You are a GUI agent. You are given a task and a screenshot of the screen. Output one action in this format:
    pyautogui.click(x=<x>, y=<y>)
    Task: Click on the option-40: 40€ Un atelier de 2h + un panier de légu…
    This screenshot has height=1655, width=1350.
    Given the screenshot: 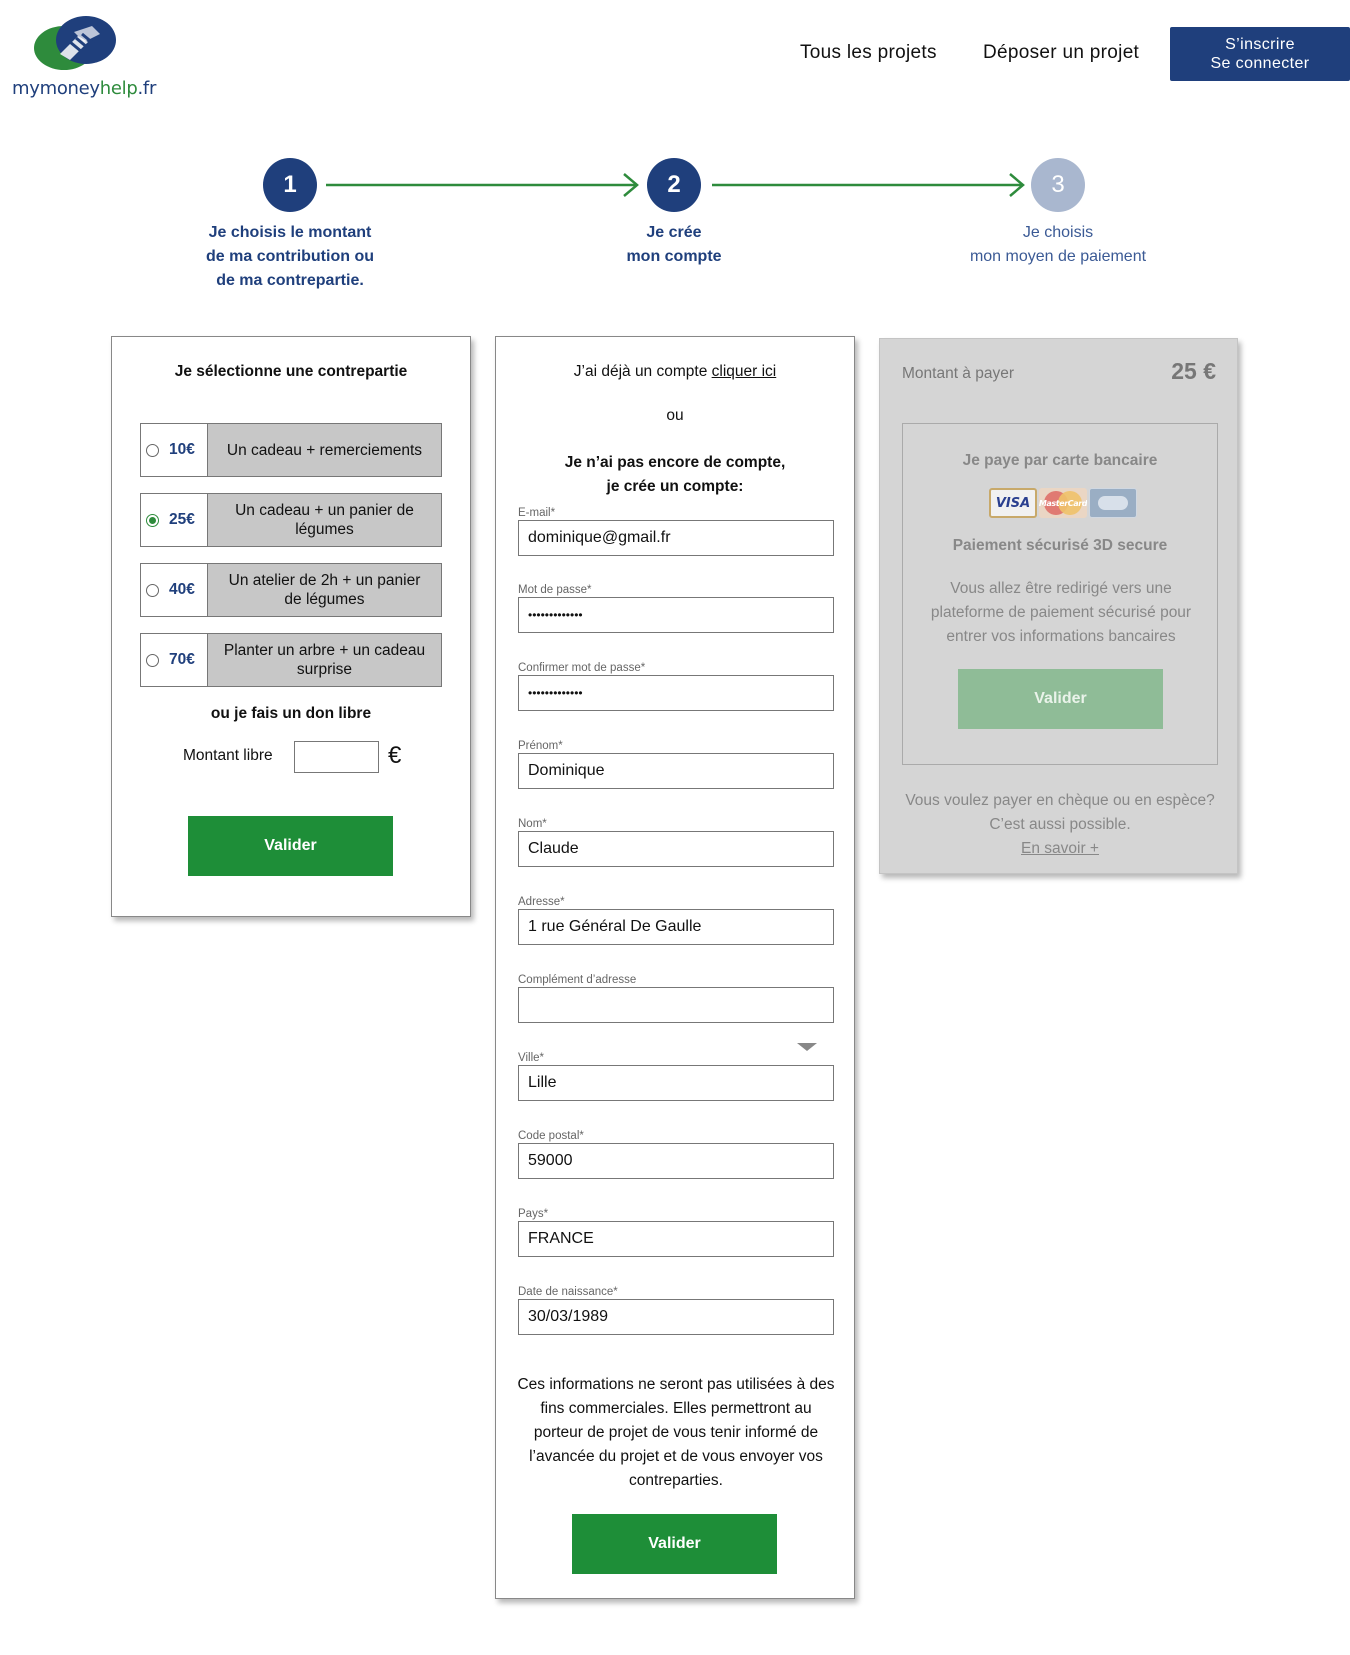 What is the action you would take?
    pyautogui.click(x=291, y=590)
    